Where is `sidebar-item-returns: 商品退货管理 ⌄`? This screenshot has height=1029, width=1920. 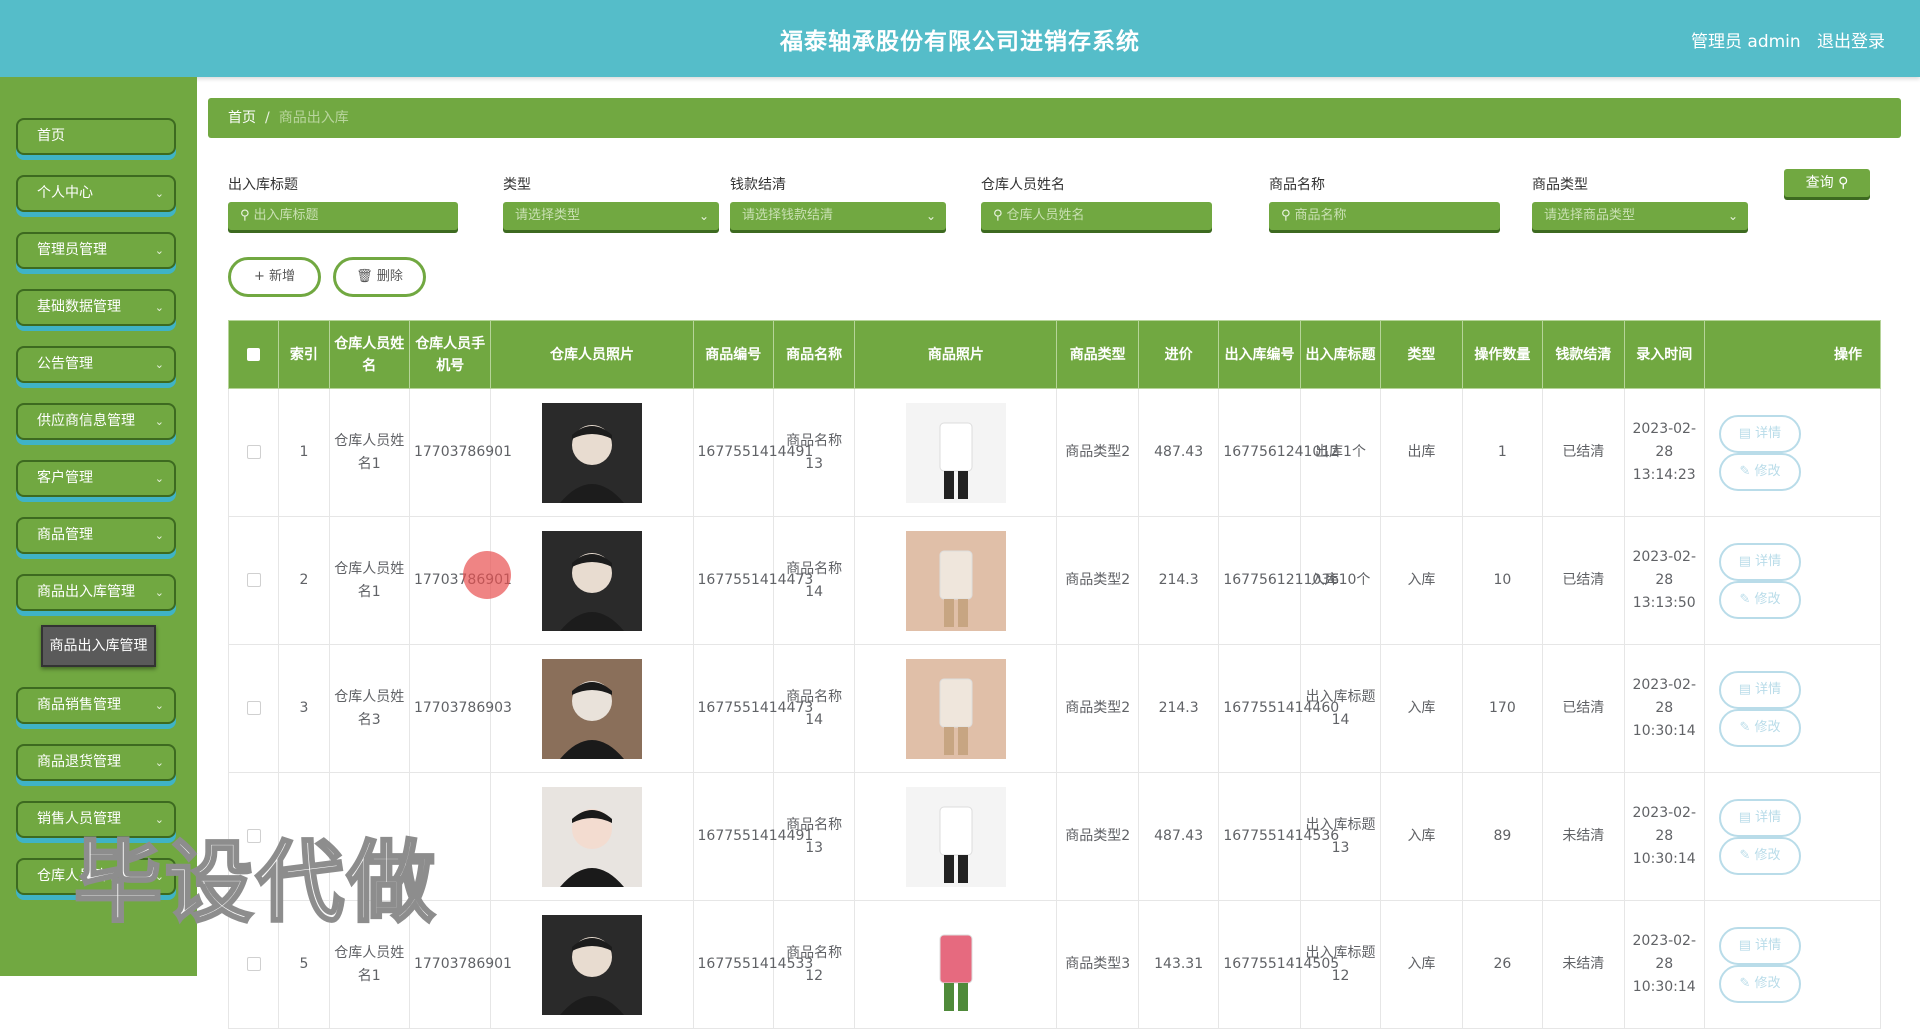
sidebar-item-returns: 商品退货管理 ⌄ is located at coordinates (96, 762).